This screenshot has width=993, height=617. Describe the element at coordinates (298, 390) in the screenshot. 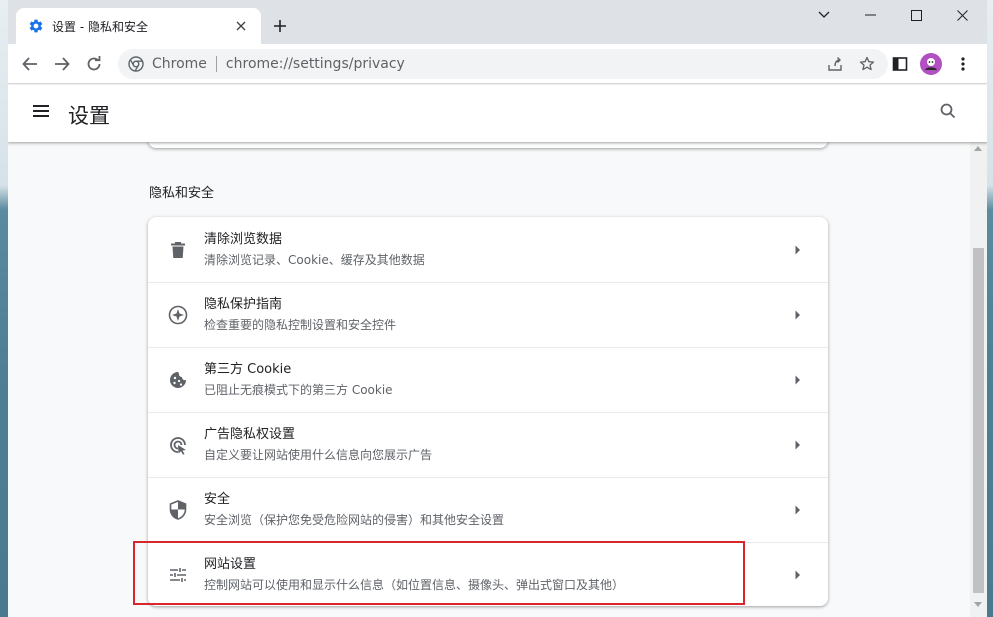

I see `row-subtitle: 已阻止无痕模式下的第三方 Cookie` at that location.